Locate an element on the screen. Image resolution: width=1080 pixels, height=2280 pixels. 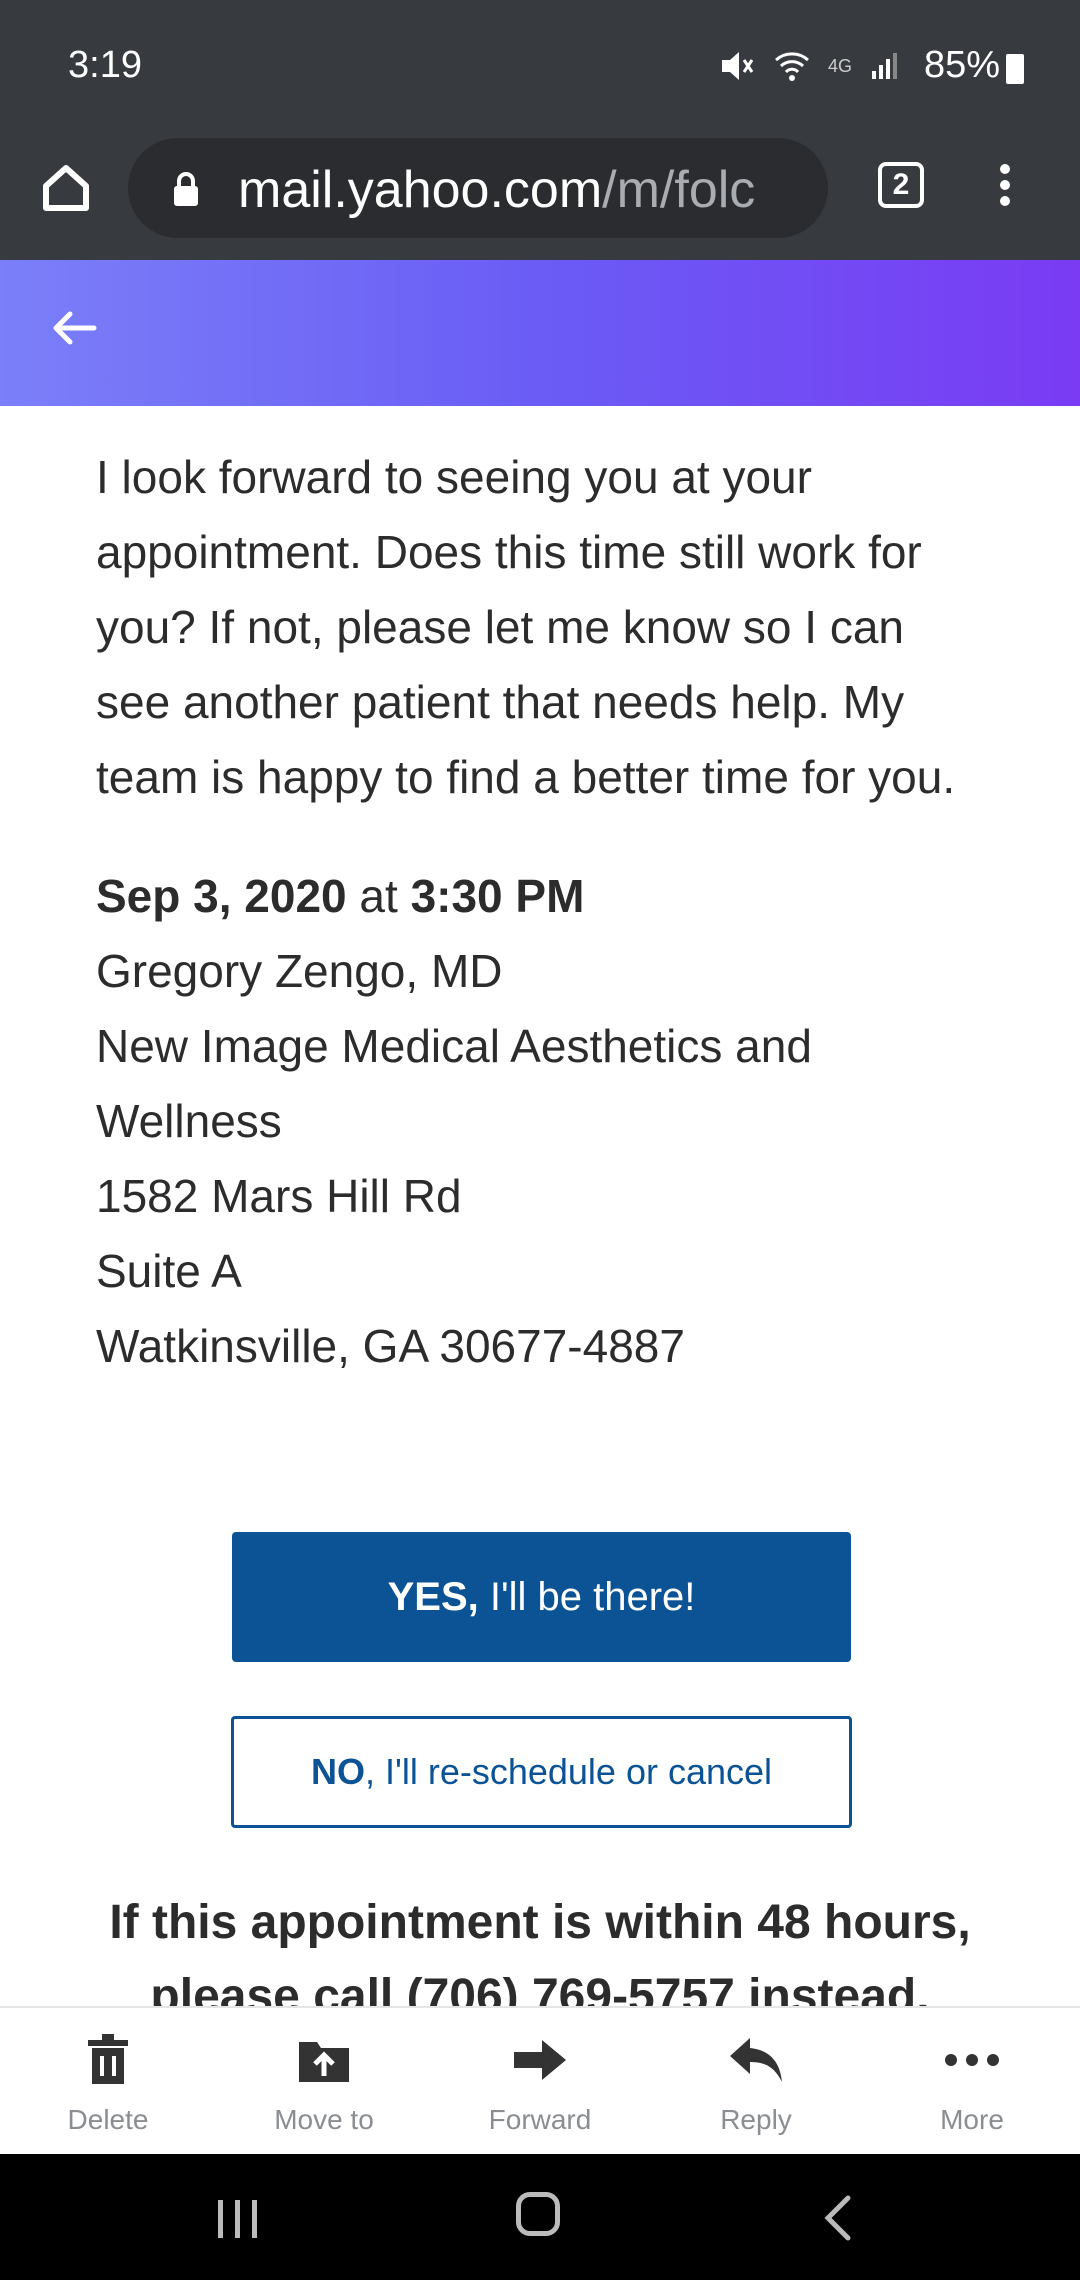
at-text: at is located at coordinates (378, 896).